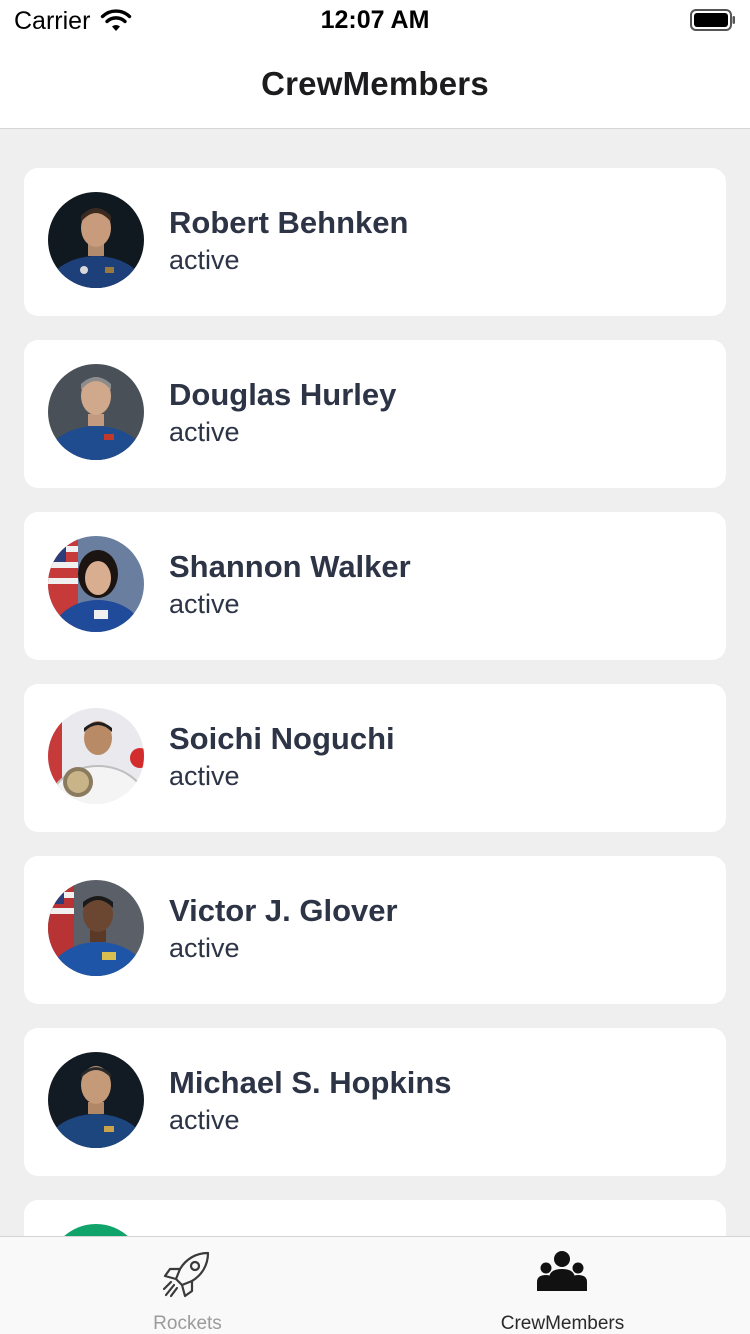 Image resolution: width=750 pixels, height=1334 pixels. I want to click on tab-label: CrewMembers, so click(562, 1323).